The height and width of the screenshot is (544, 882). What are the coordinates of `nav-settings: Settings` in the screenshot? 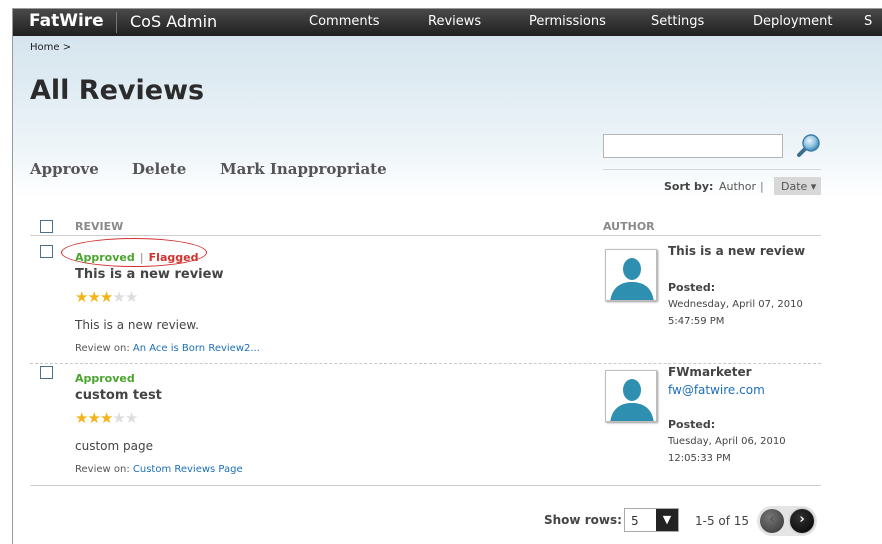 It's located at (677, 21).